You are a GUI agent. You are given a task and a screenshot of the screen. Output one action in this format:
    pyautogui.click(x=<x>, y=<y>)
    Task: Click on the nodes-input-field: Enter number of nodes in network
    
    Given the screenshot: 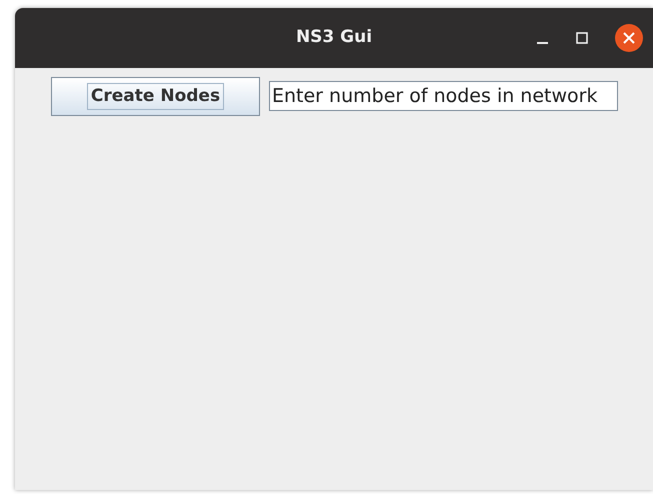 What is the action you would take?
    pyautogui.click(x=443, y=96)
    